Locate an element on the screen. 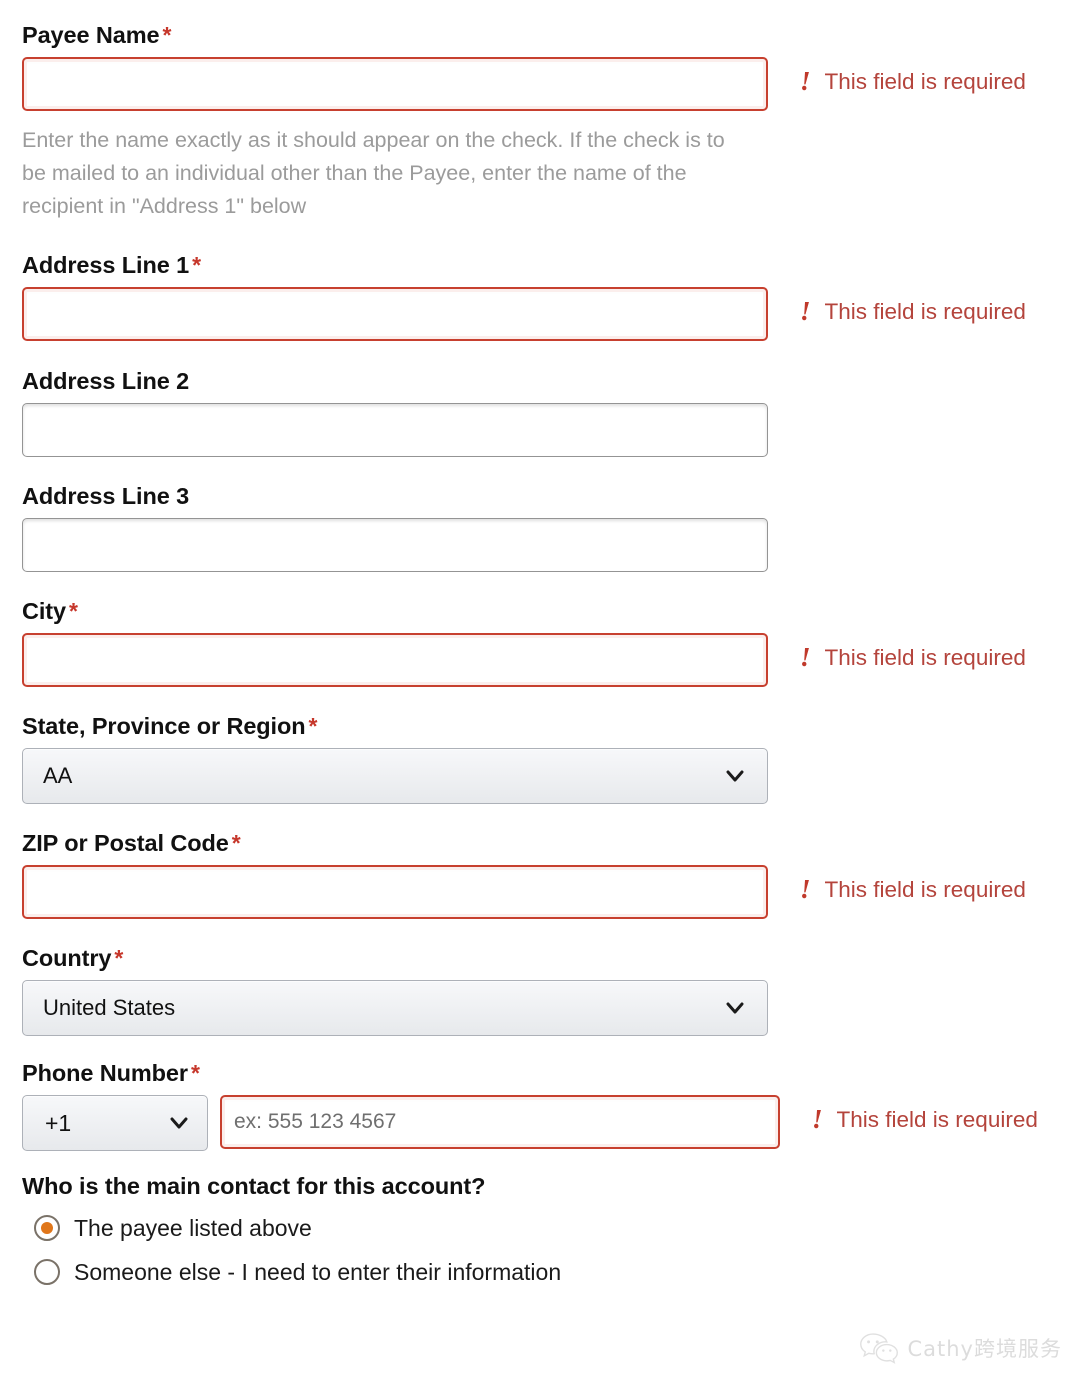 This screenshot has width=1080, height=1393. label-state-province-region: State, Province or Region * is located at coordinates (540, 726).